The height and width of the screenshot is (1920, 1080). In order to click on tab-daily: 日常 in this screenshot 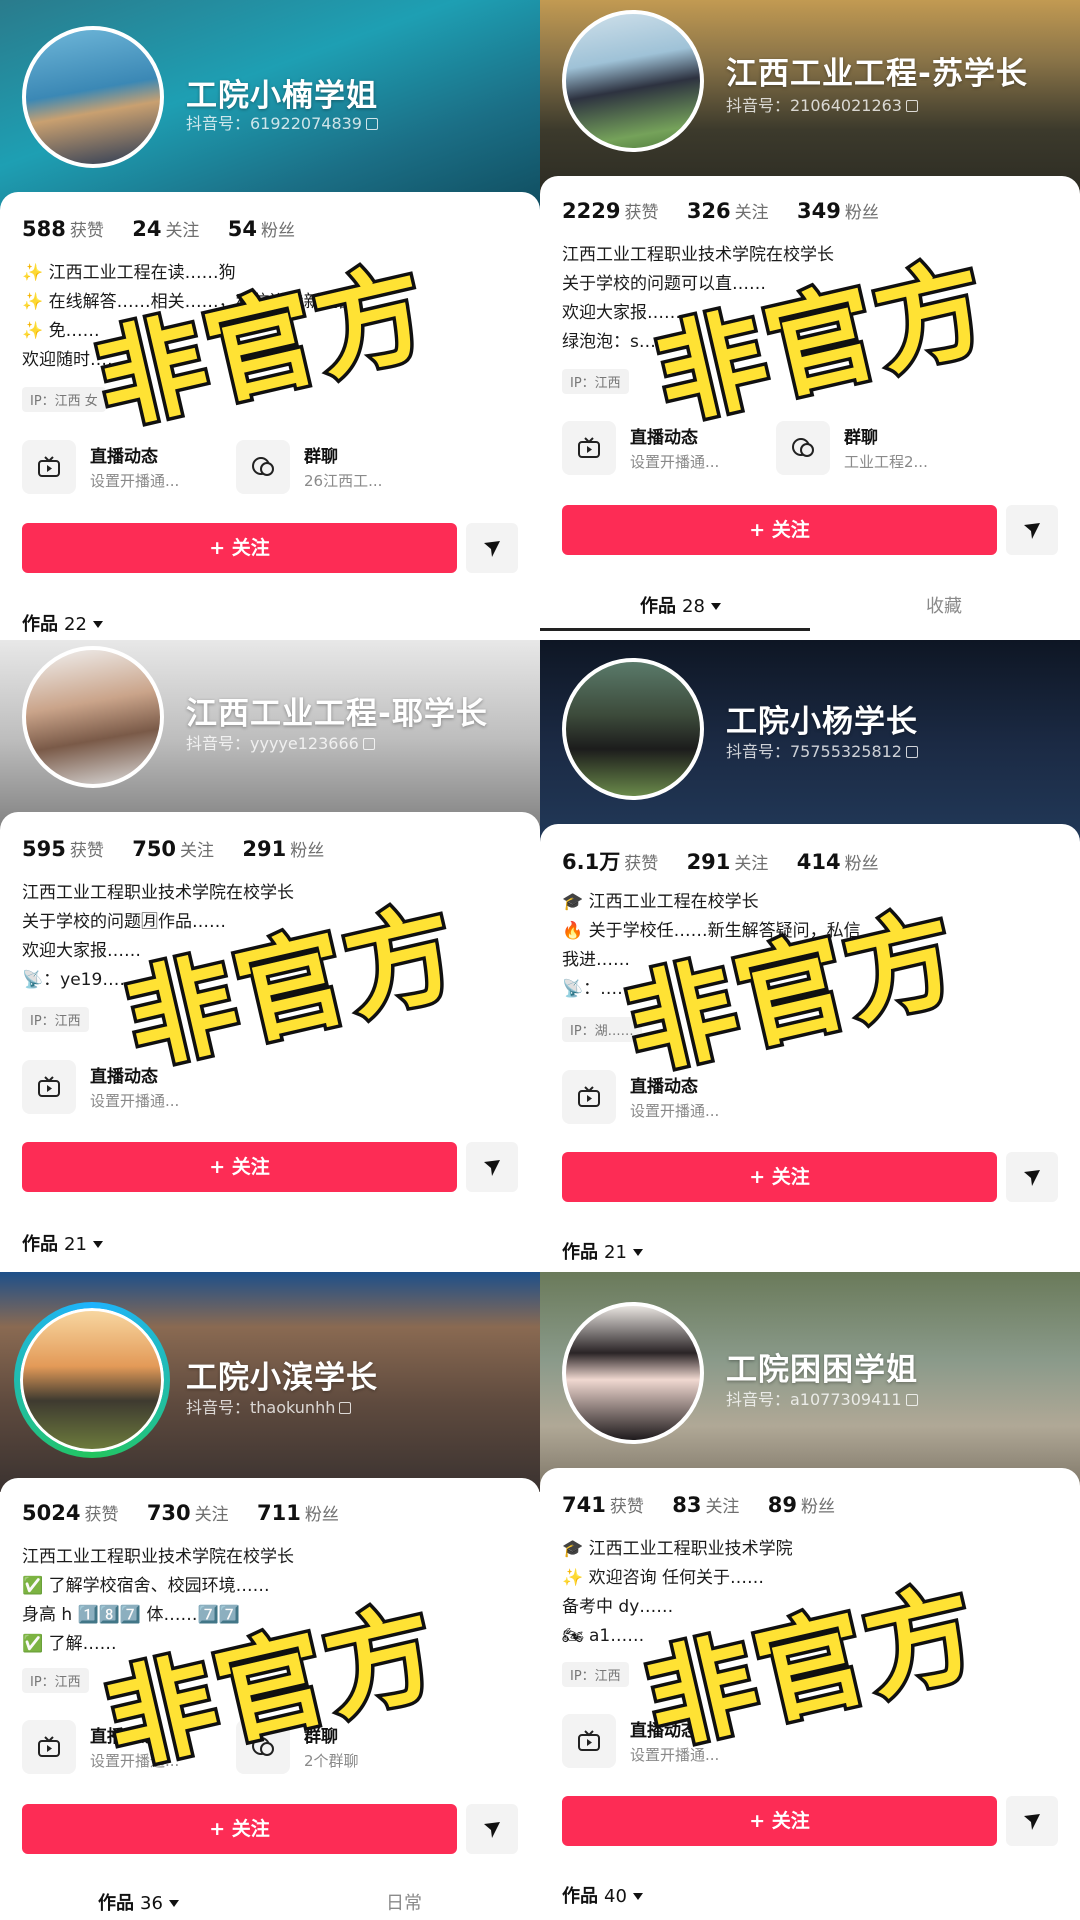, I will do `click(404, 1902)`.